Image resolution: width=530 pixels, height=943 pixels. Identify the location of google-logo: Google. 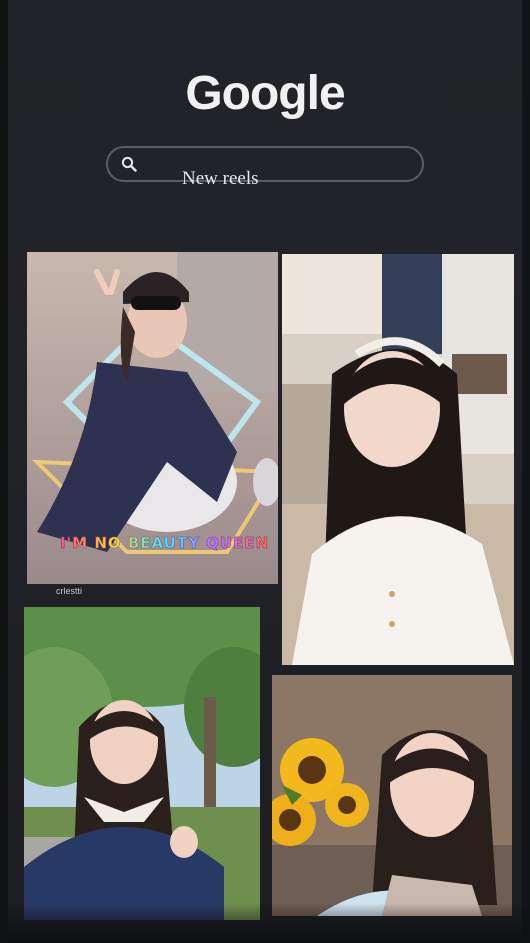
(265, 93).